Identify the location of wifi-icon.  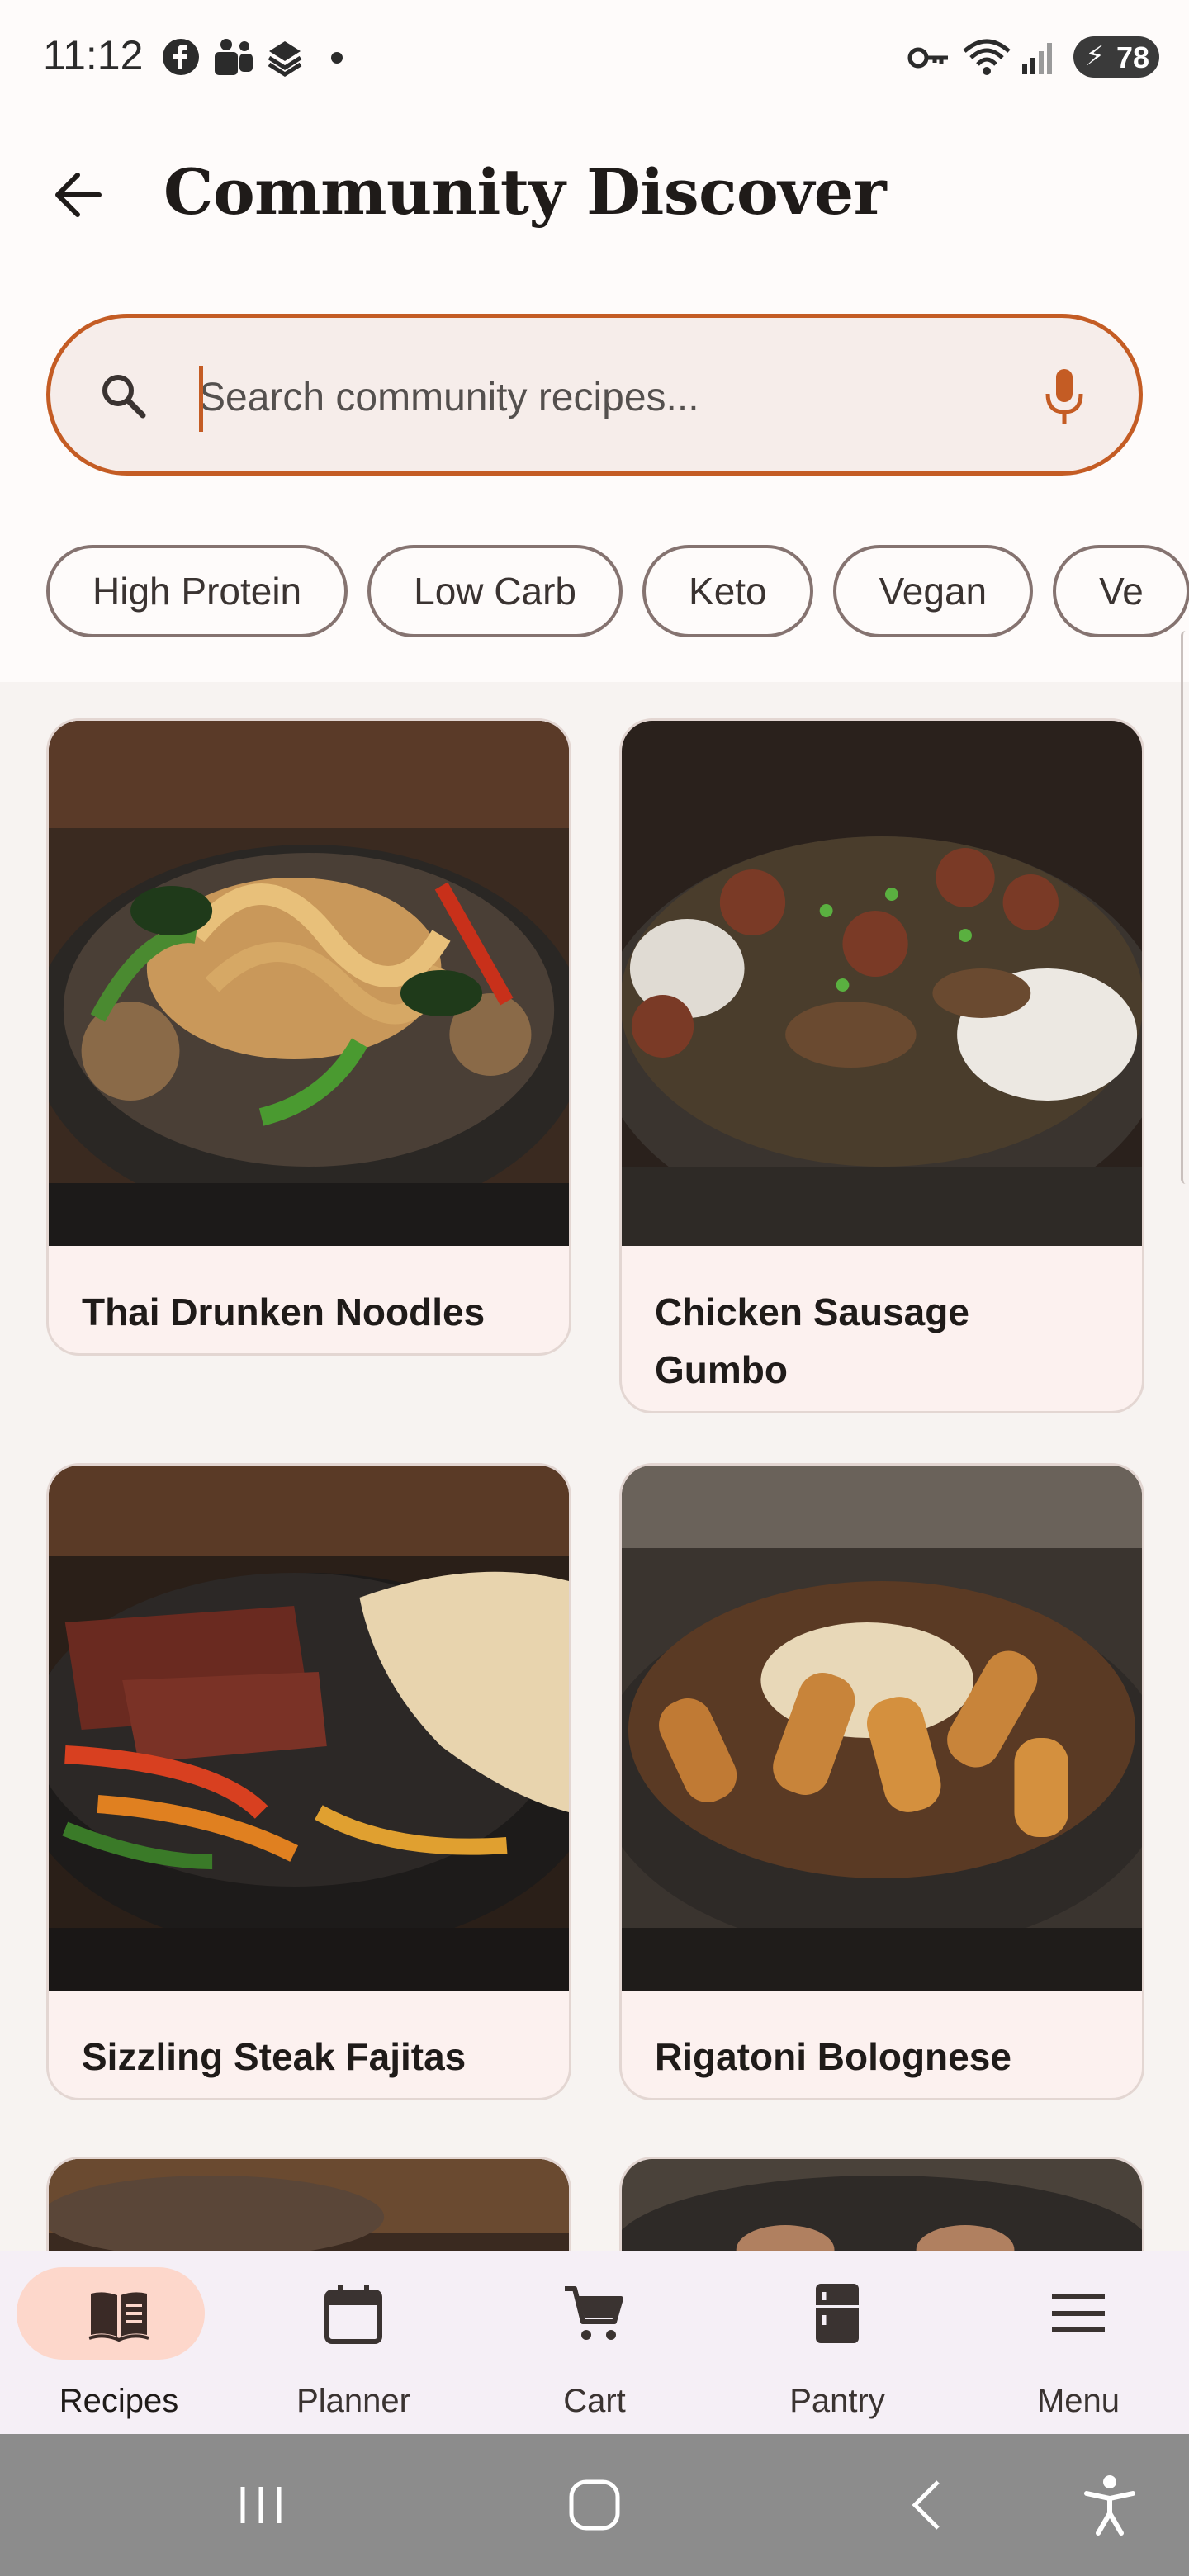
(987, 57).